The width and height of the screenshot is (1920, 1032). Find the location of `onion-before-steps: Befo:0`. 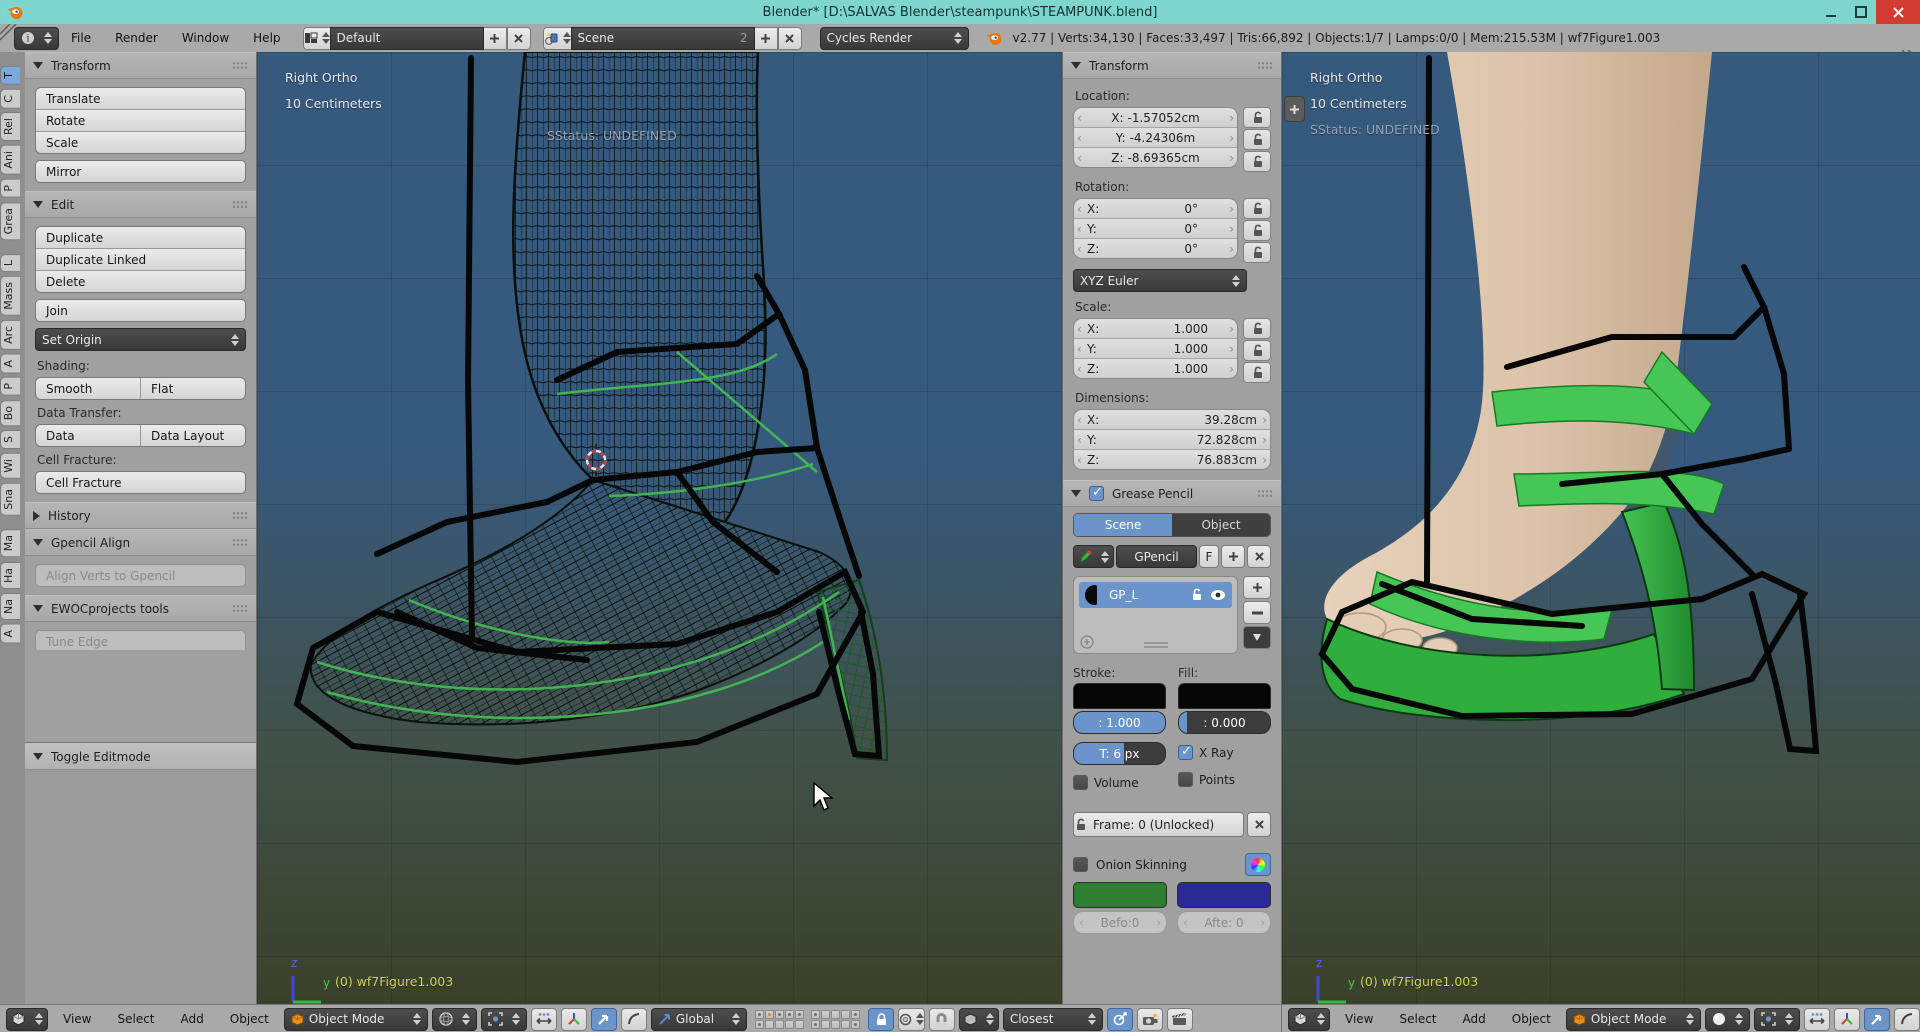

onion-before-steps: Befo:0 is located at coordinates (1120, 922).